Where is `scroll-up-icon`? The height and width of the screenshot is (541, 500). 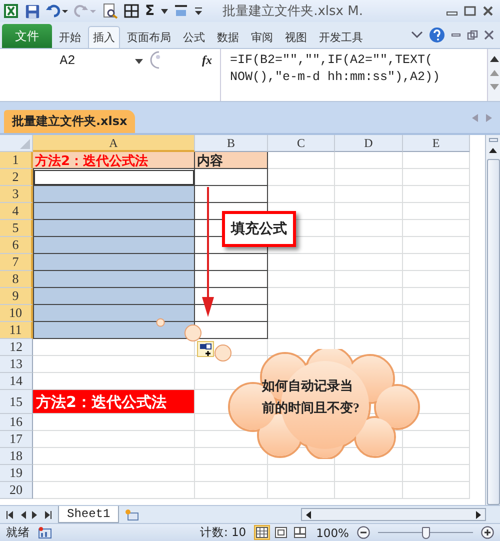 scroll-up-icon is located at coordinates (493, 150).